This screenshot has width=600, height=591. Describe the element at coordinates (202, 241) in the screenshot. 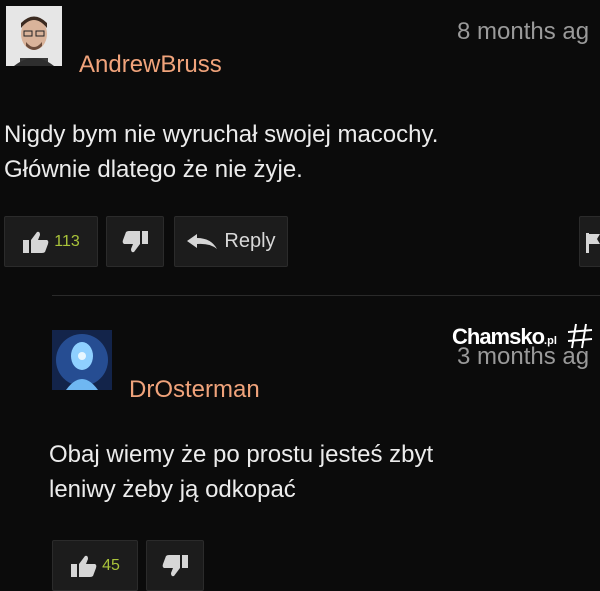

I see `reply-arrow-icon` at that location.